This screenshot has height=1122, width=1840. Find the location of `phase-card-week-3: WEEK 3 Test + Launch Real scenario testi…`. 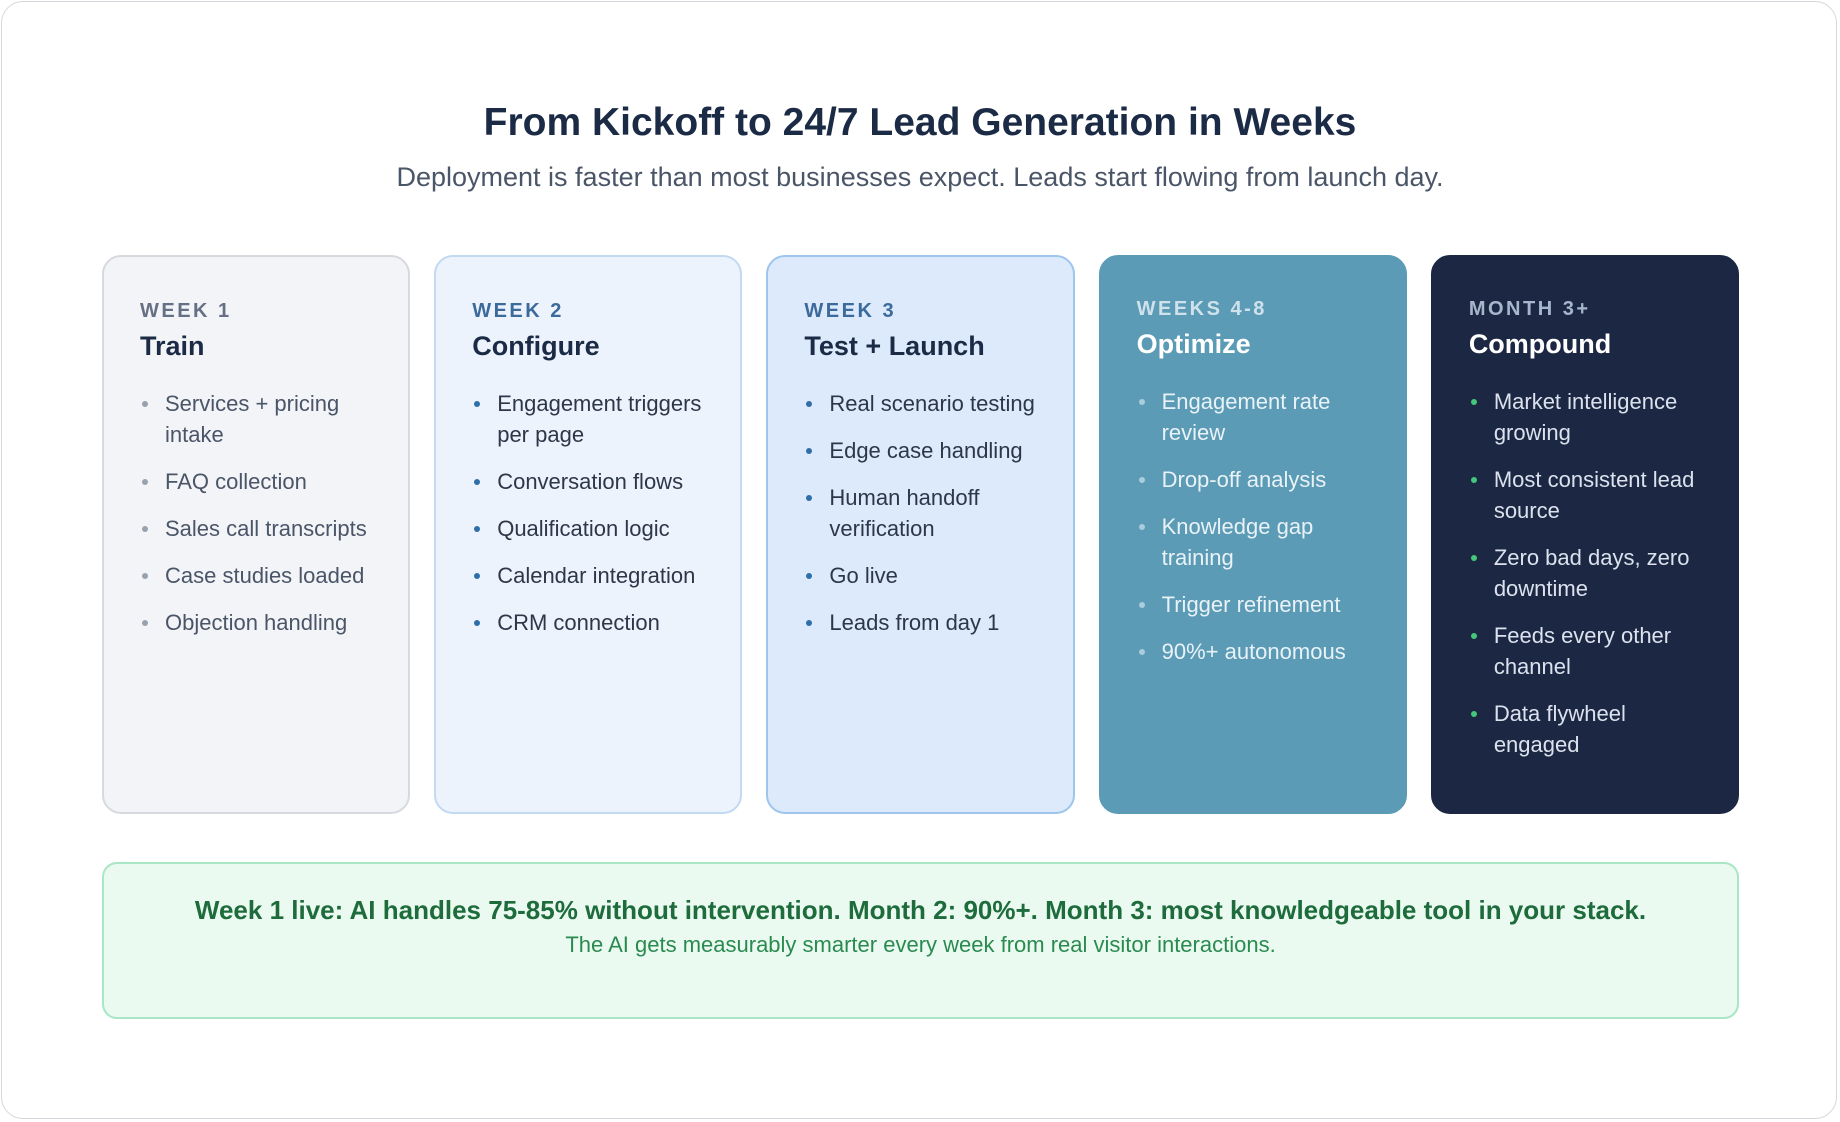

phase-card-week-3: WEEK 3 Test + Launch Real scenario testi… is located at coordinates (920, 534).